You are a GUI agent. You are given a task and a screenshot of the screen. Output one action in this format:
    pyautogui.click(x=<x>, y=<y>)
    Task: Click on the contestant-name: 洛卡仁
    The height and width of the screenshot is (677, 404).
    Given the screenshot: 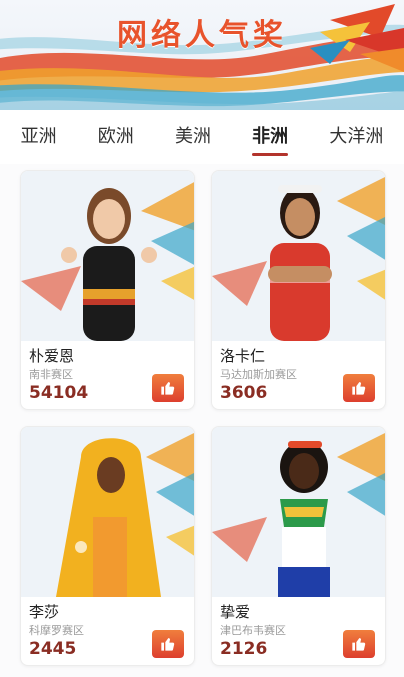 What is the action you would take?
    pyautogui.click(x=243, y=356)
    